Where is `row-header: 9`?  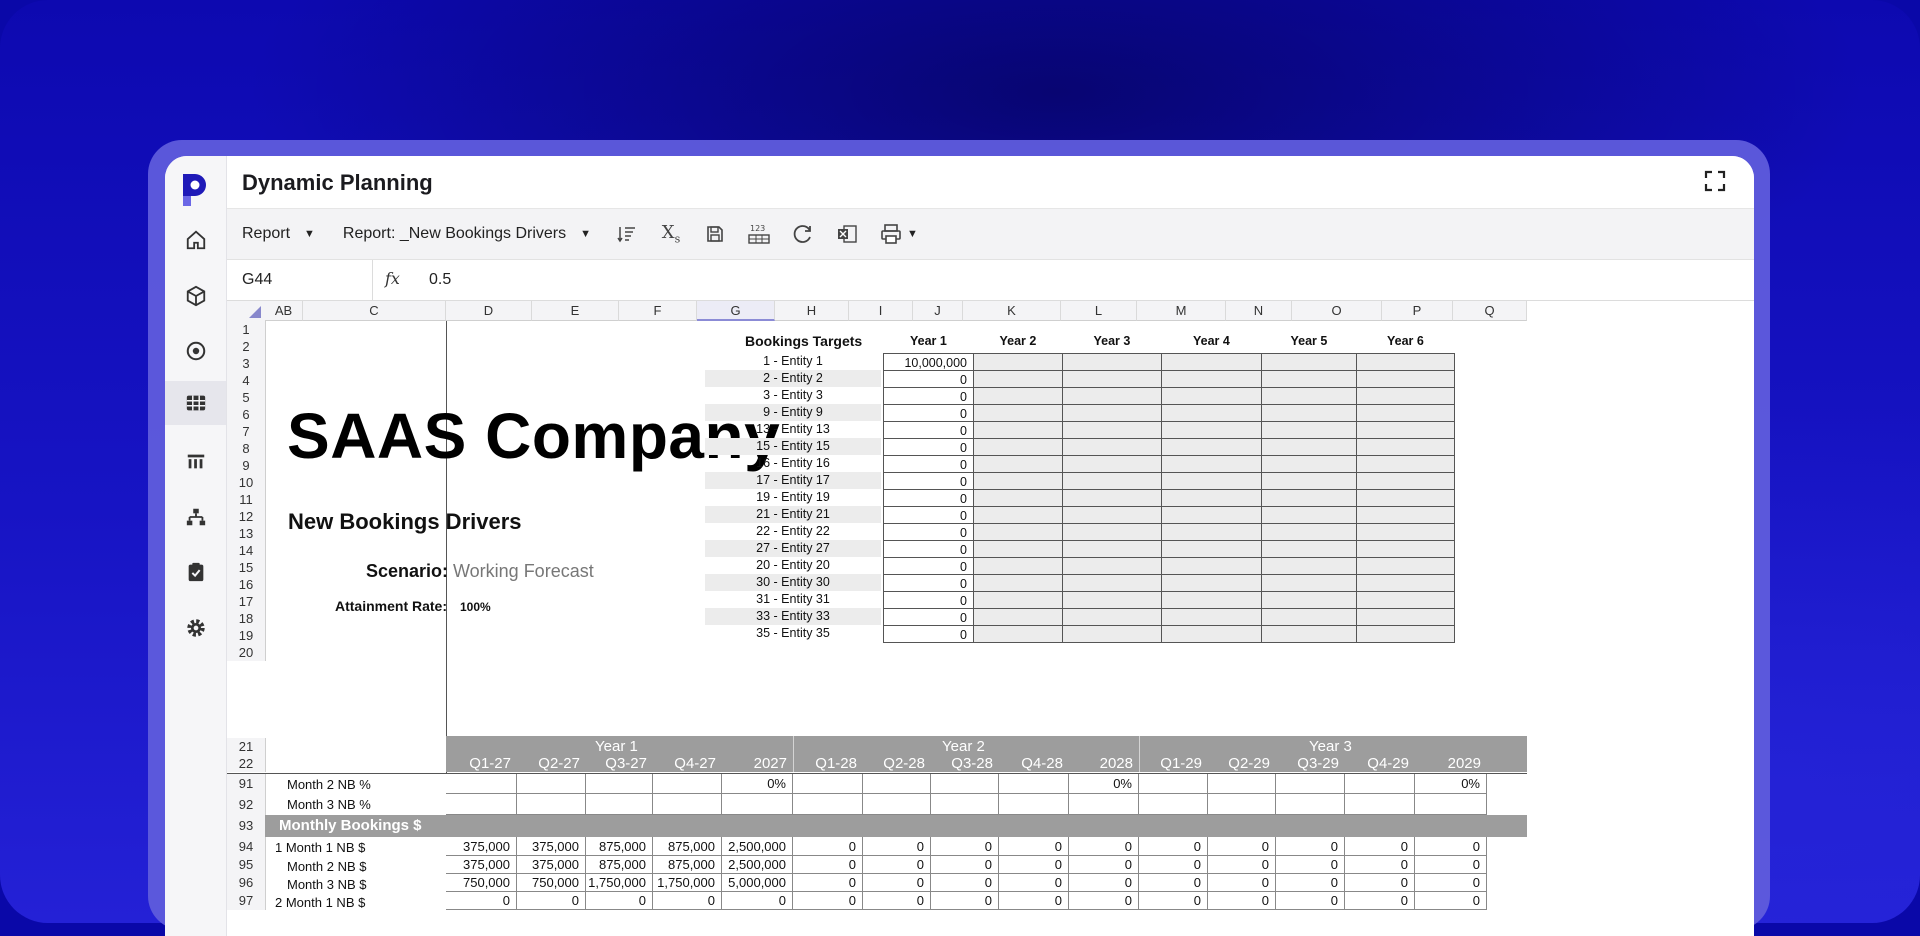 row-header: 9 is located at coordinates (246, 465).